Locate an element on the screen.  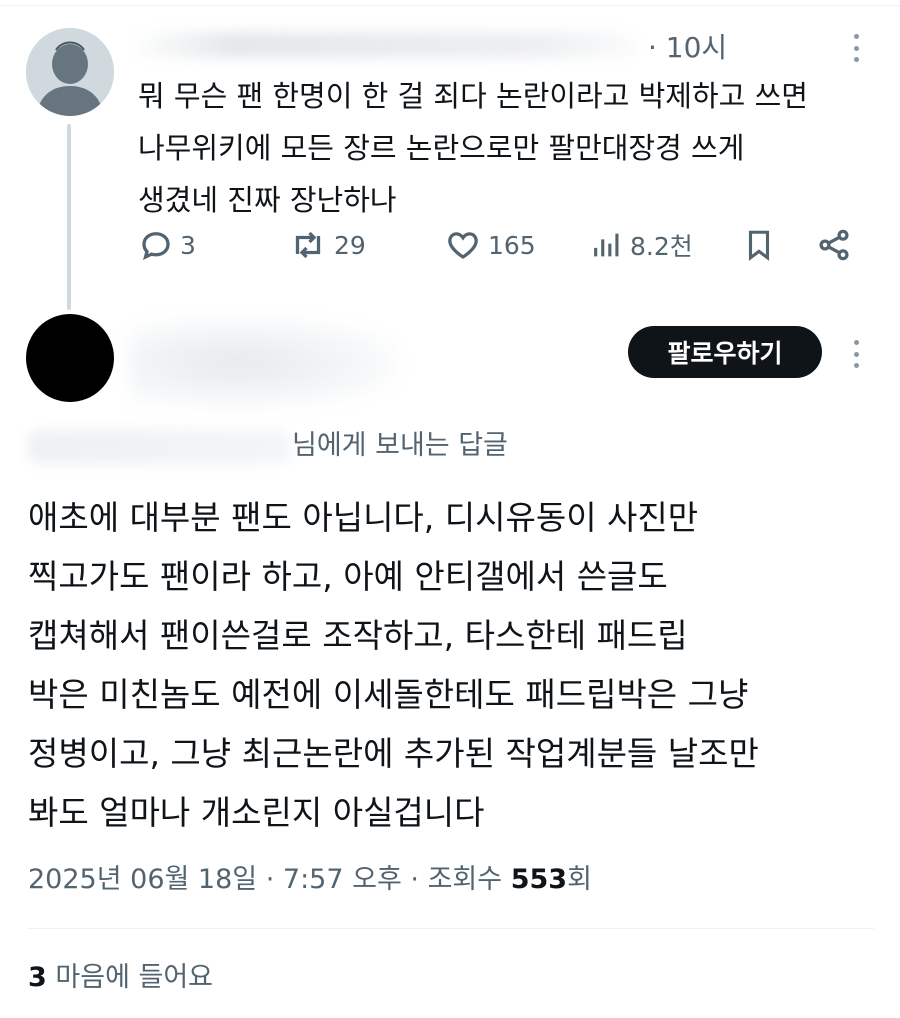
tweet-meta: 2025년 06월 18일 · 7:57 오후 · 조회수 553회 is located at coordinates (310, 880).